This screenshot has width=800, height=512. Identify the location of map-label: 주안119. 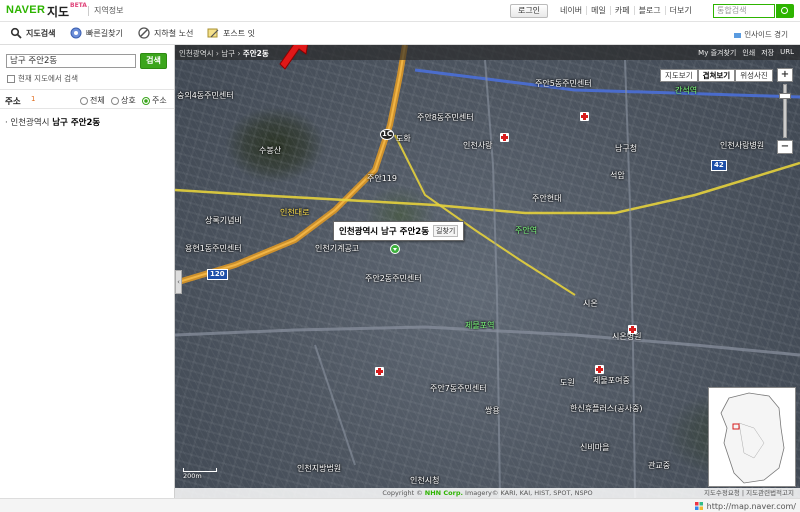
(382, 178).